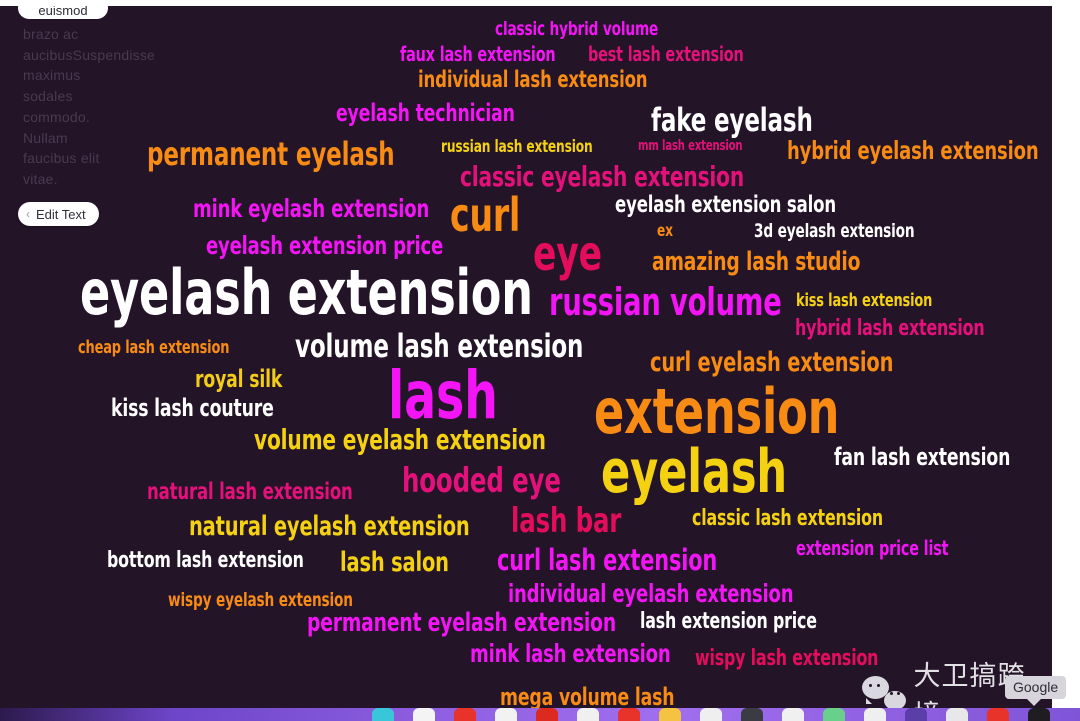 The image size is (1080, 721). Describe the element at coordinates (394, 562) in the screenshot. I see `word-cloud-term: lash salon` at that location.